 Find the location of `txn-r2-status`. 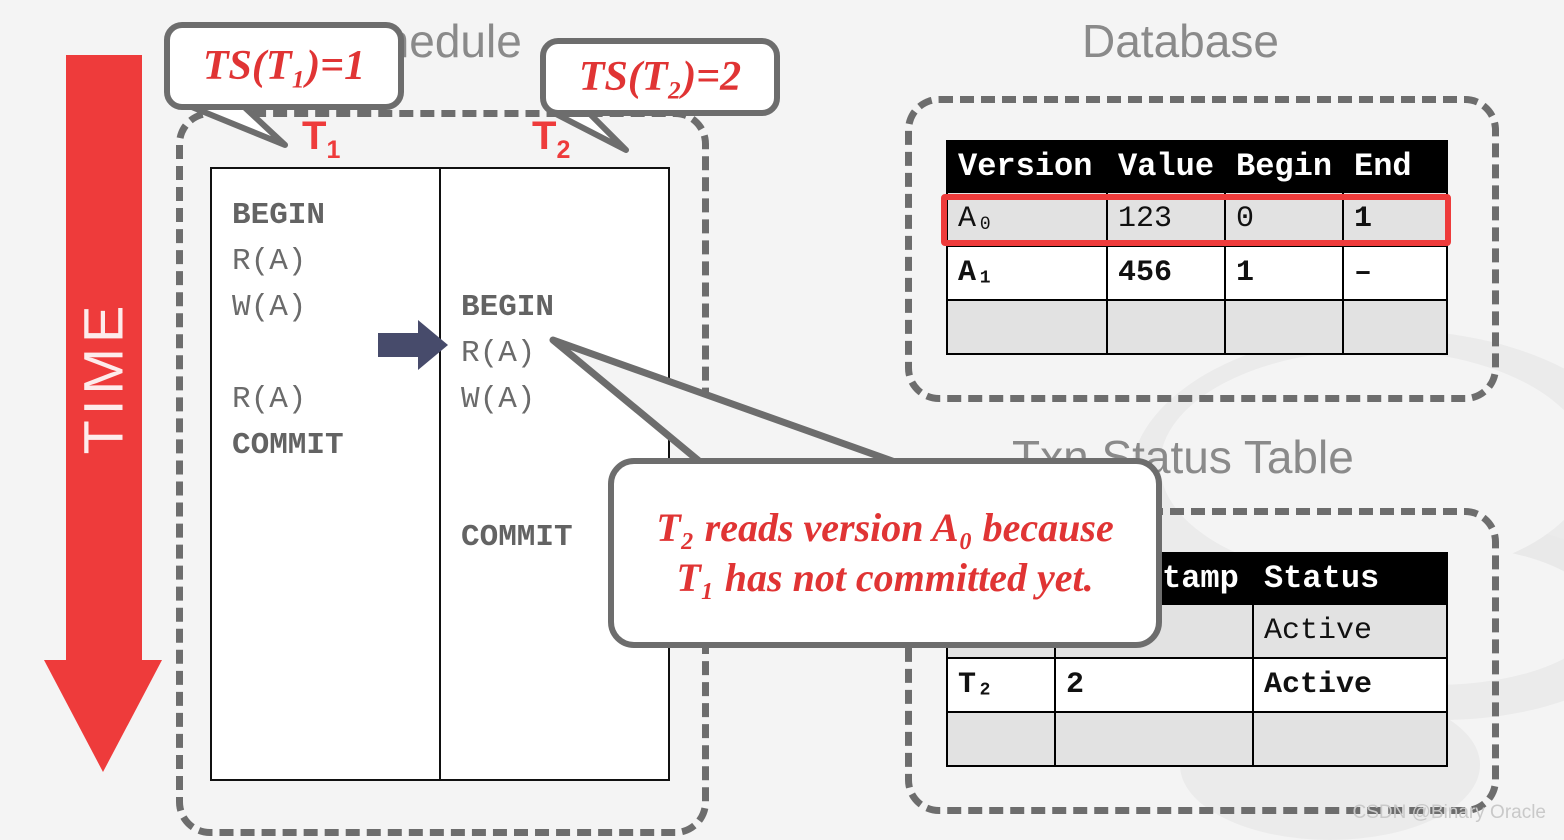

txn-r2-status is located at coordinates (1350, 739).